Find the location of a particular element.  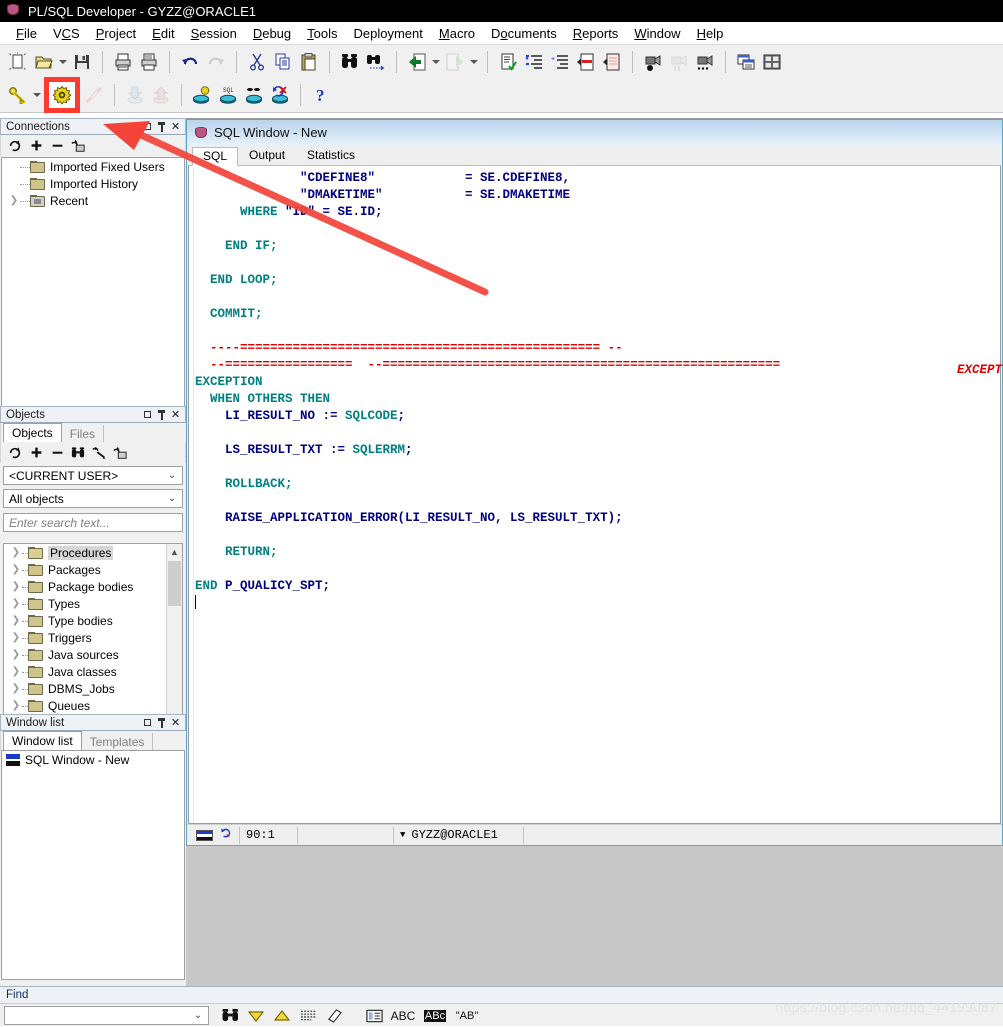

scroll-up-arrow-icon: ▲ is located at coordinates (174, 551).